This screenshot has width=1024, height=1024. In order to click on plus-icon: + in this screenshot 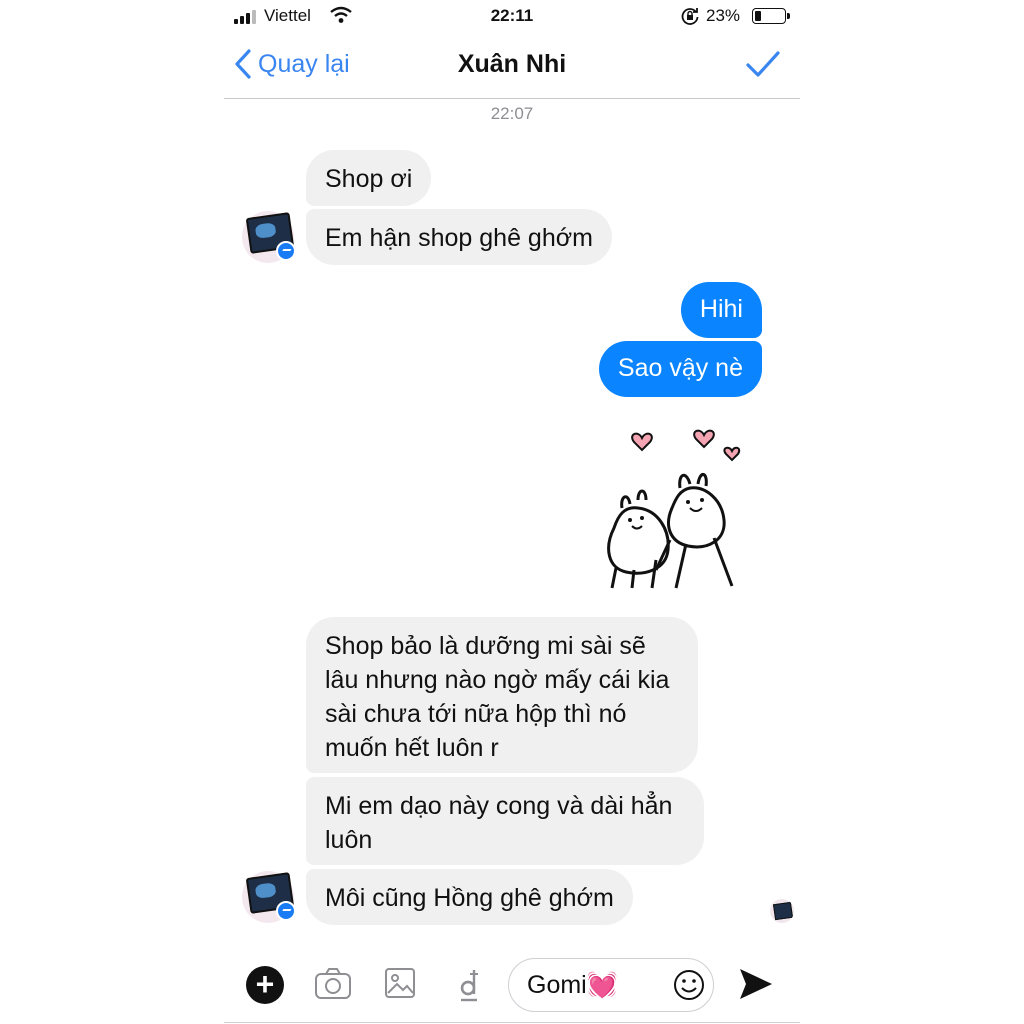, I will do `click(265, 985)`.